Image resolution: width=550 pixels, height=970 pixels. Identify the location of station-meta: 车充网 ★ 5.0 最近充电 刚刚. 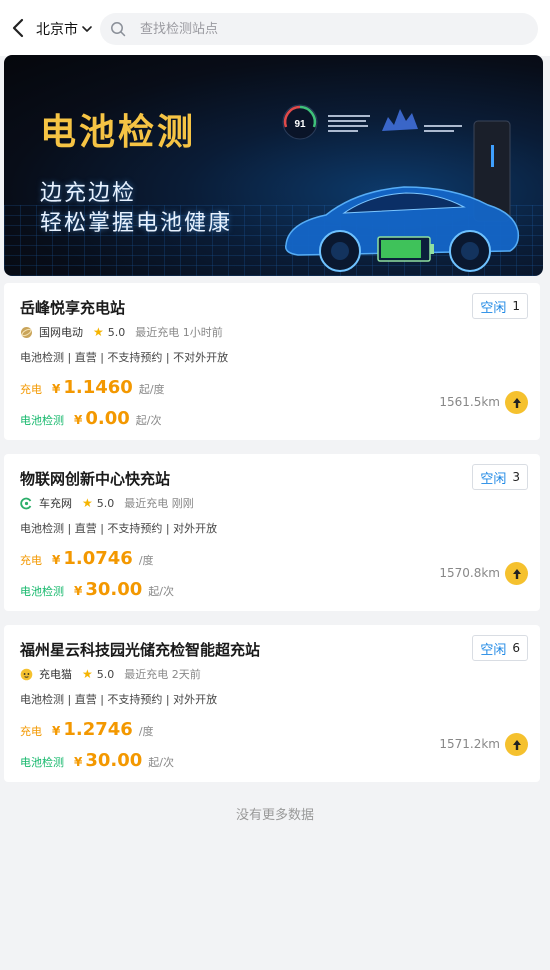
(107, 503).